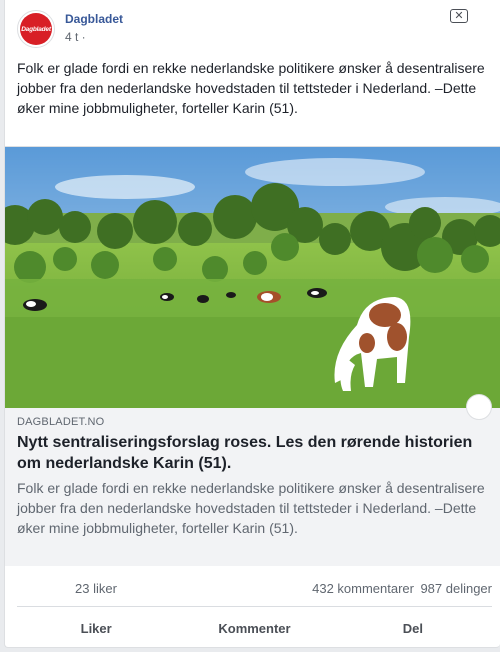 This screenshot has height=652, width=500. Describe the element at coordinates (413, 628) in the screenshot. I see `share-button: Del` at that location.